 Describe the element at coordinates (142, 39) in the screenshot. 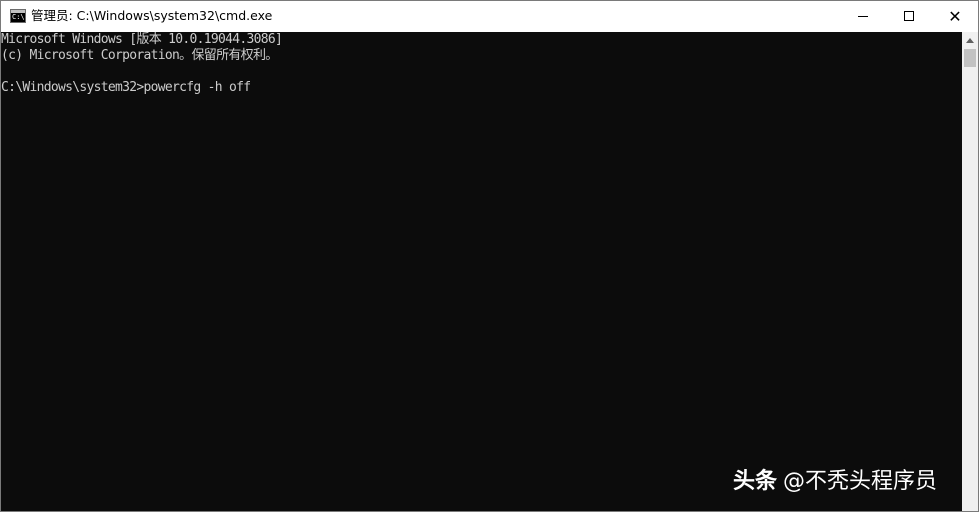

I see `console-line-version: Microsoft Windows [版本 10.0.19044.3086]` at that location.